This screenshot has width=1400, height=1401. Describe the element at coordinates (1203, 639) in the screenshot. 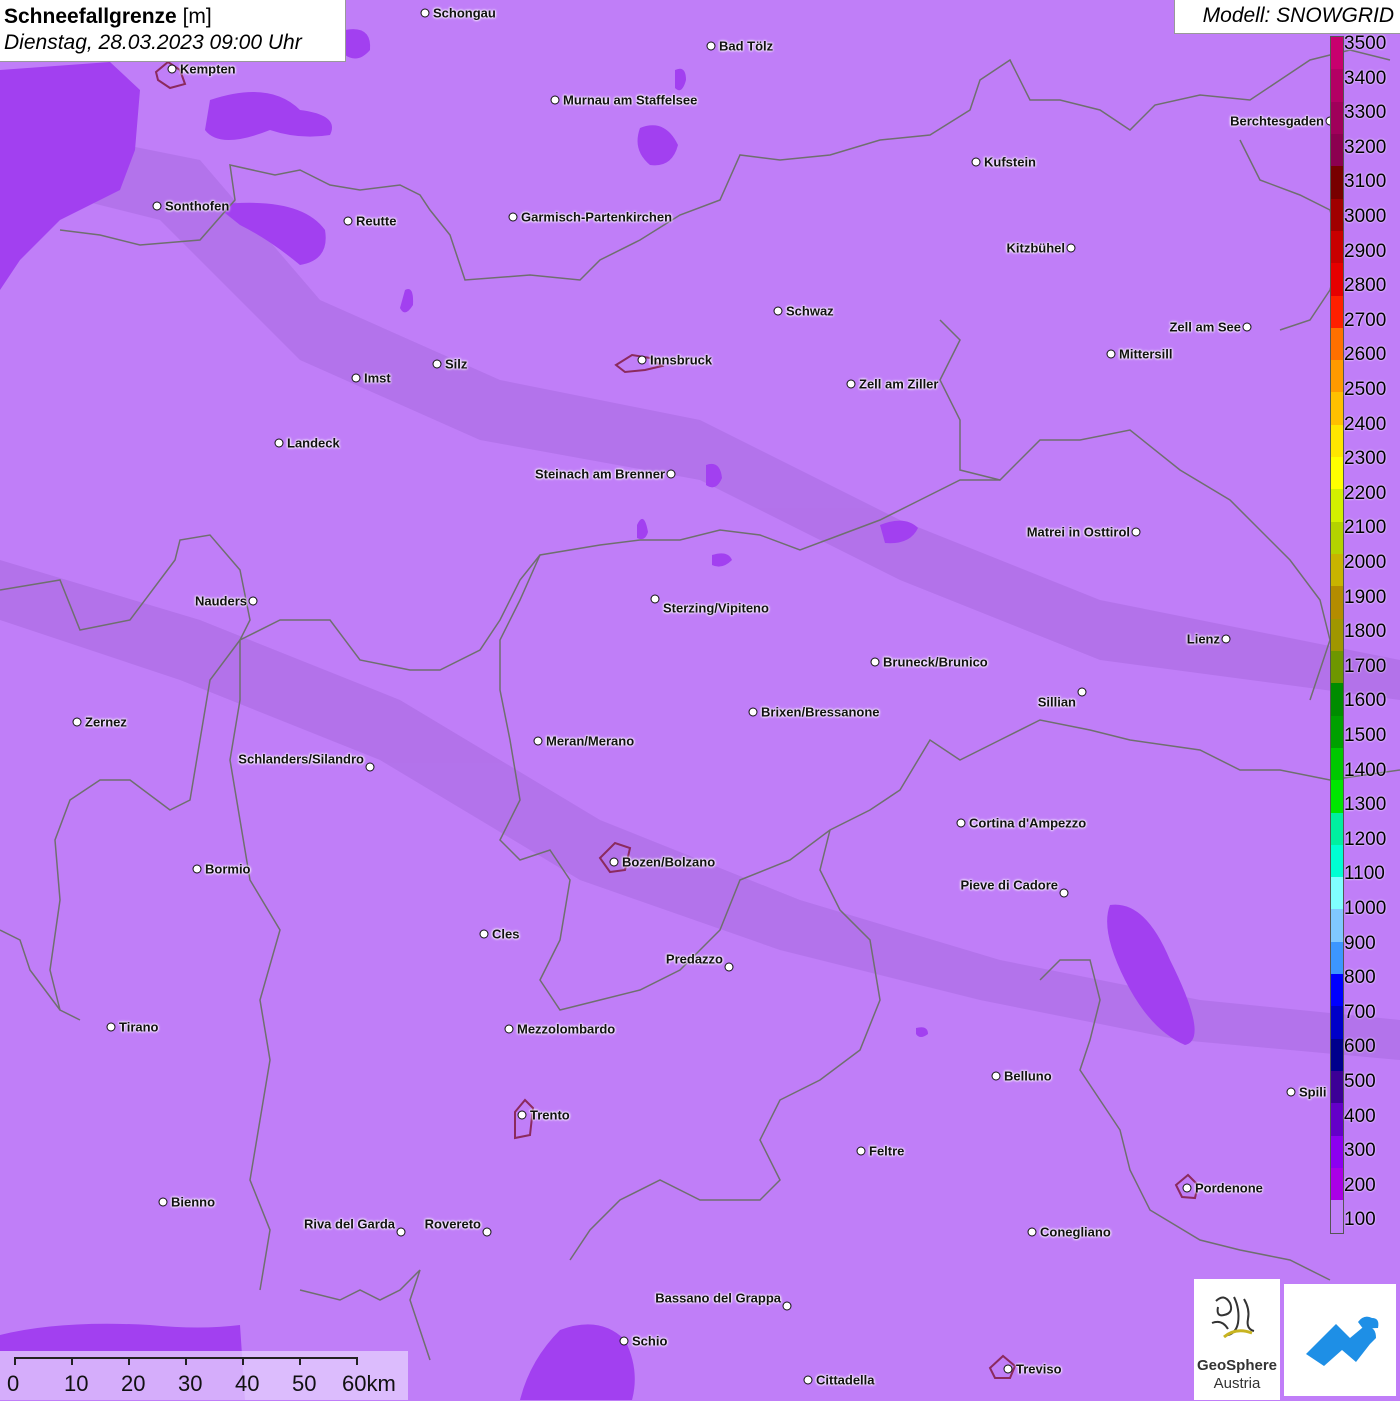

I see `city-label: Lienz` at that location.